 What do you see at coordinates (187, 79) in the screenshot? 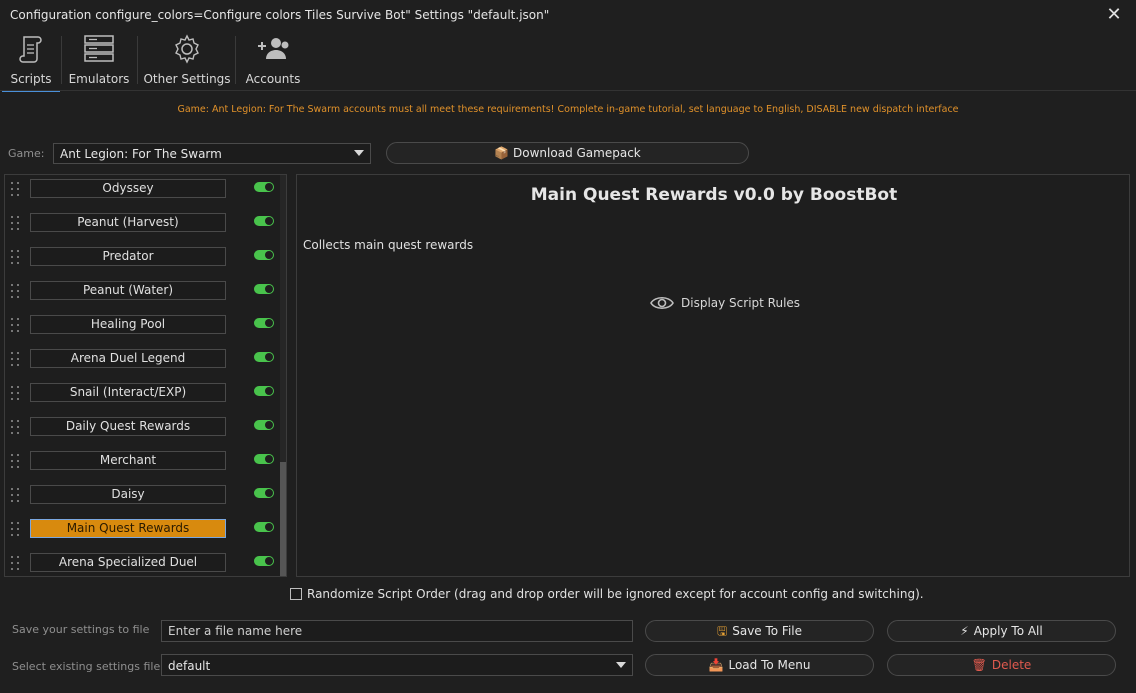
I see `tab-label: Other Settings` at bounding box center [187, 79].